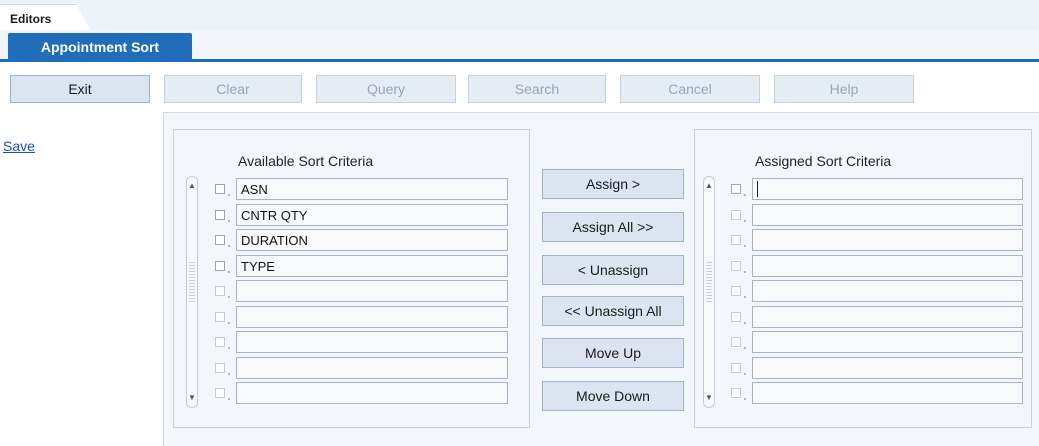 This screenshot has width=1039, height=446. What do you see at coordinates (19, 146) in the screenshot?
I see `save-link: Save` at bounding box center [19, 146].